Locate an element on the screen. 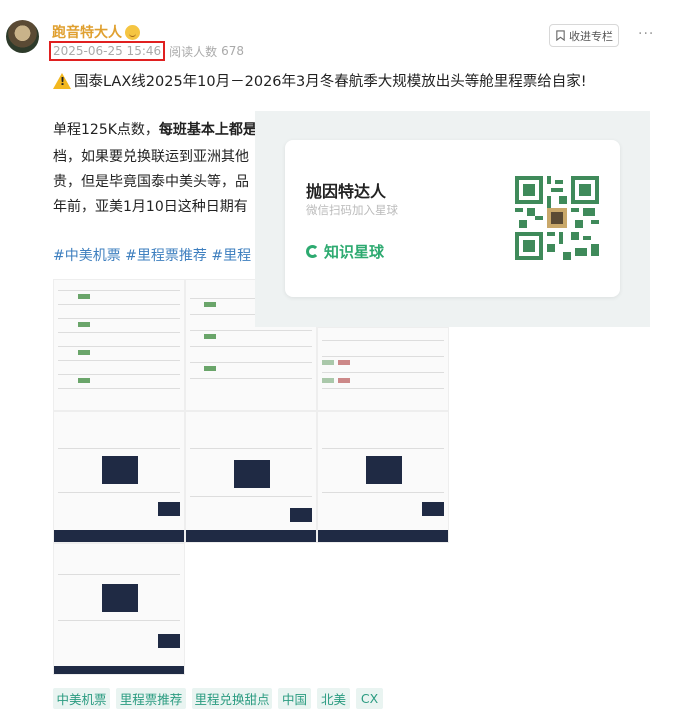 The image size is (685, 716). body-line-4-text: 年前，亚美1月10日这种日期有 is located at coordinates (150, 207).